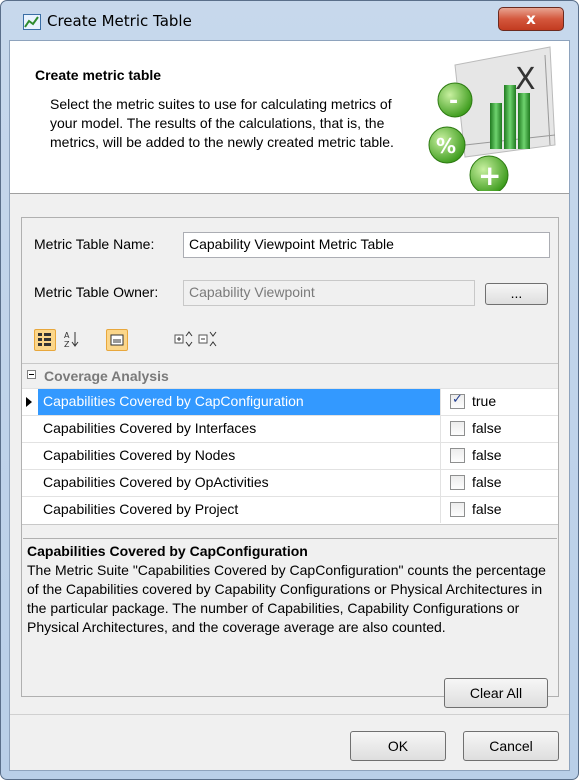 This screenshot has height=780, width=579. What do you see at coordinates (67, 335) in the screenshot?
I see `svg-text: A` at bounding box center [67, 335].